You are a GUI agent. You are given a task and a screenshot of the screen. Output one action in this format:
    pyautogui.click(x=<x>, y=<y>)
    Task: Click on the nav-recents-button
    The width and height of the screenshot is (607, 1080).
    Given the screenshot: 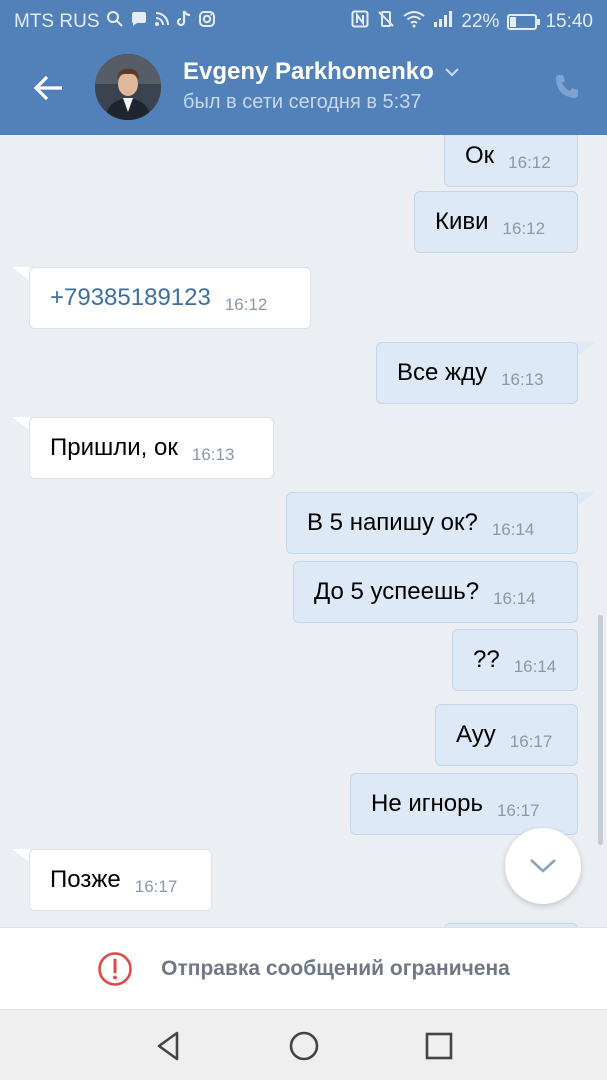 What is the action you would take?
    pyautogui.click(x=439, y=1046)
    